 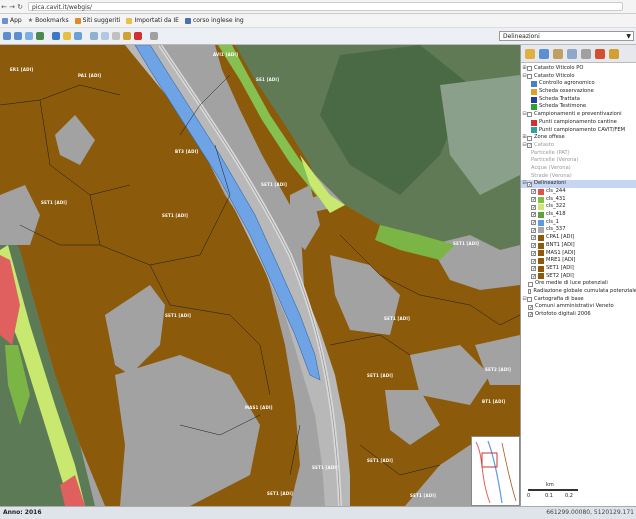 I want to click on layer-item: ⊟ Campionamenti e preventivazioni, so click(x=578, y=115).